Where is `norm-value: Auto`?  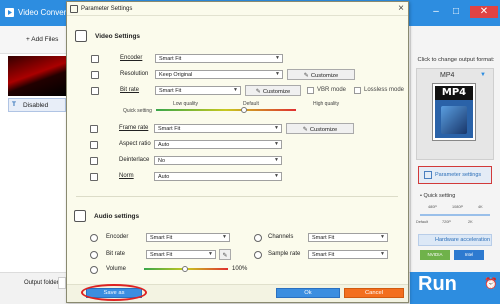 norm-value: Auto is located at coordinates (164, 177).